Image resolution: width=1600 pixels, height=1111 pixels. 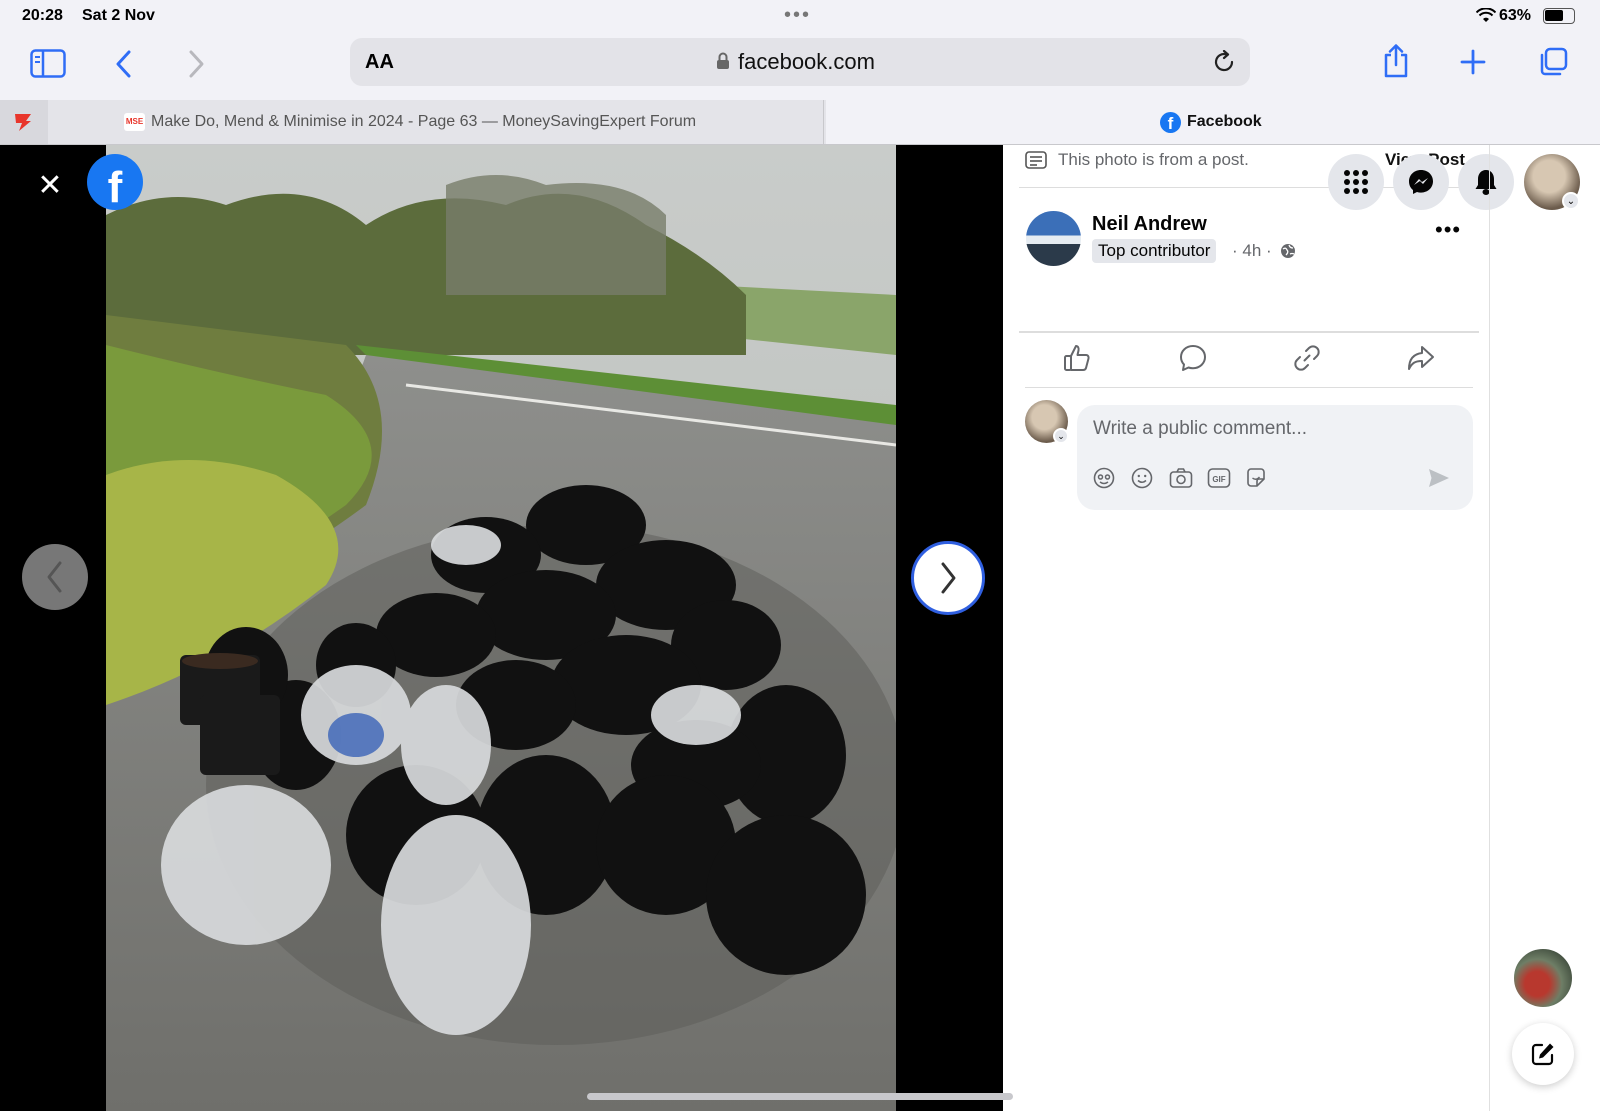 I want to click on lock-icon, so click(x=723, y=60).